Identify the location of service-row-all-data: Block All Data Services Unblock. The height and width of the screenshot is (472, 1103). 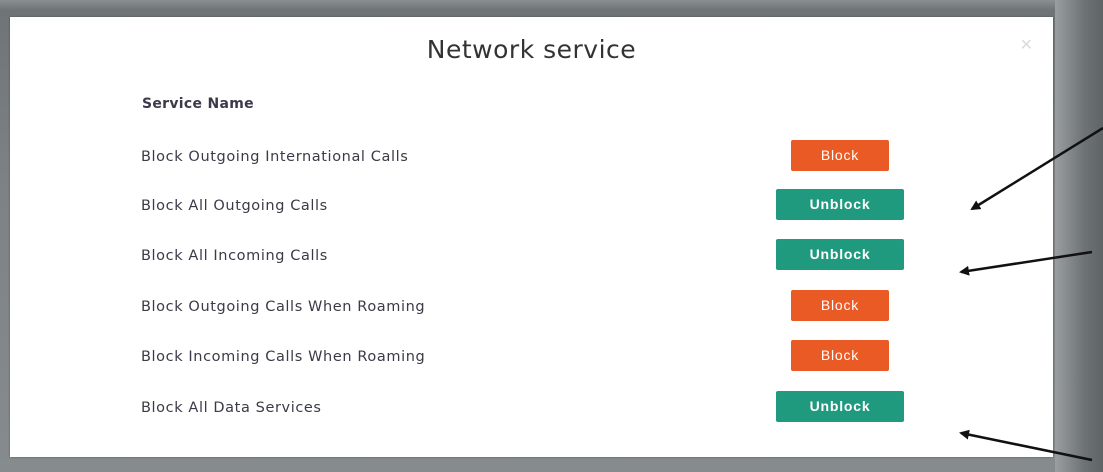
(531, 409).